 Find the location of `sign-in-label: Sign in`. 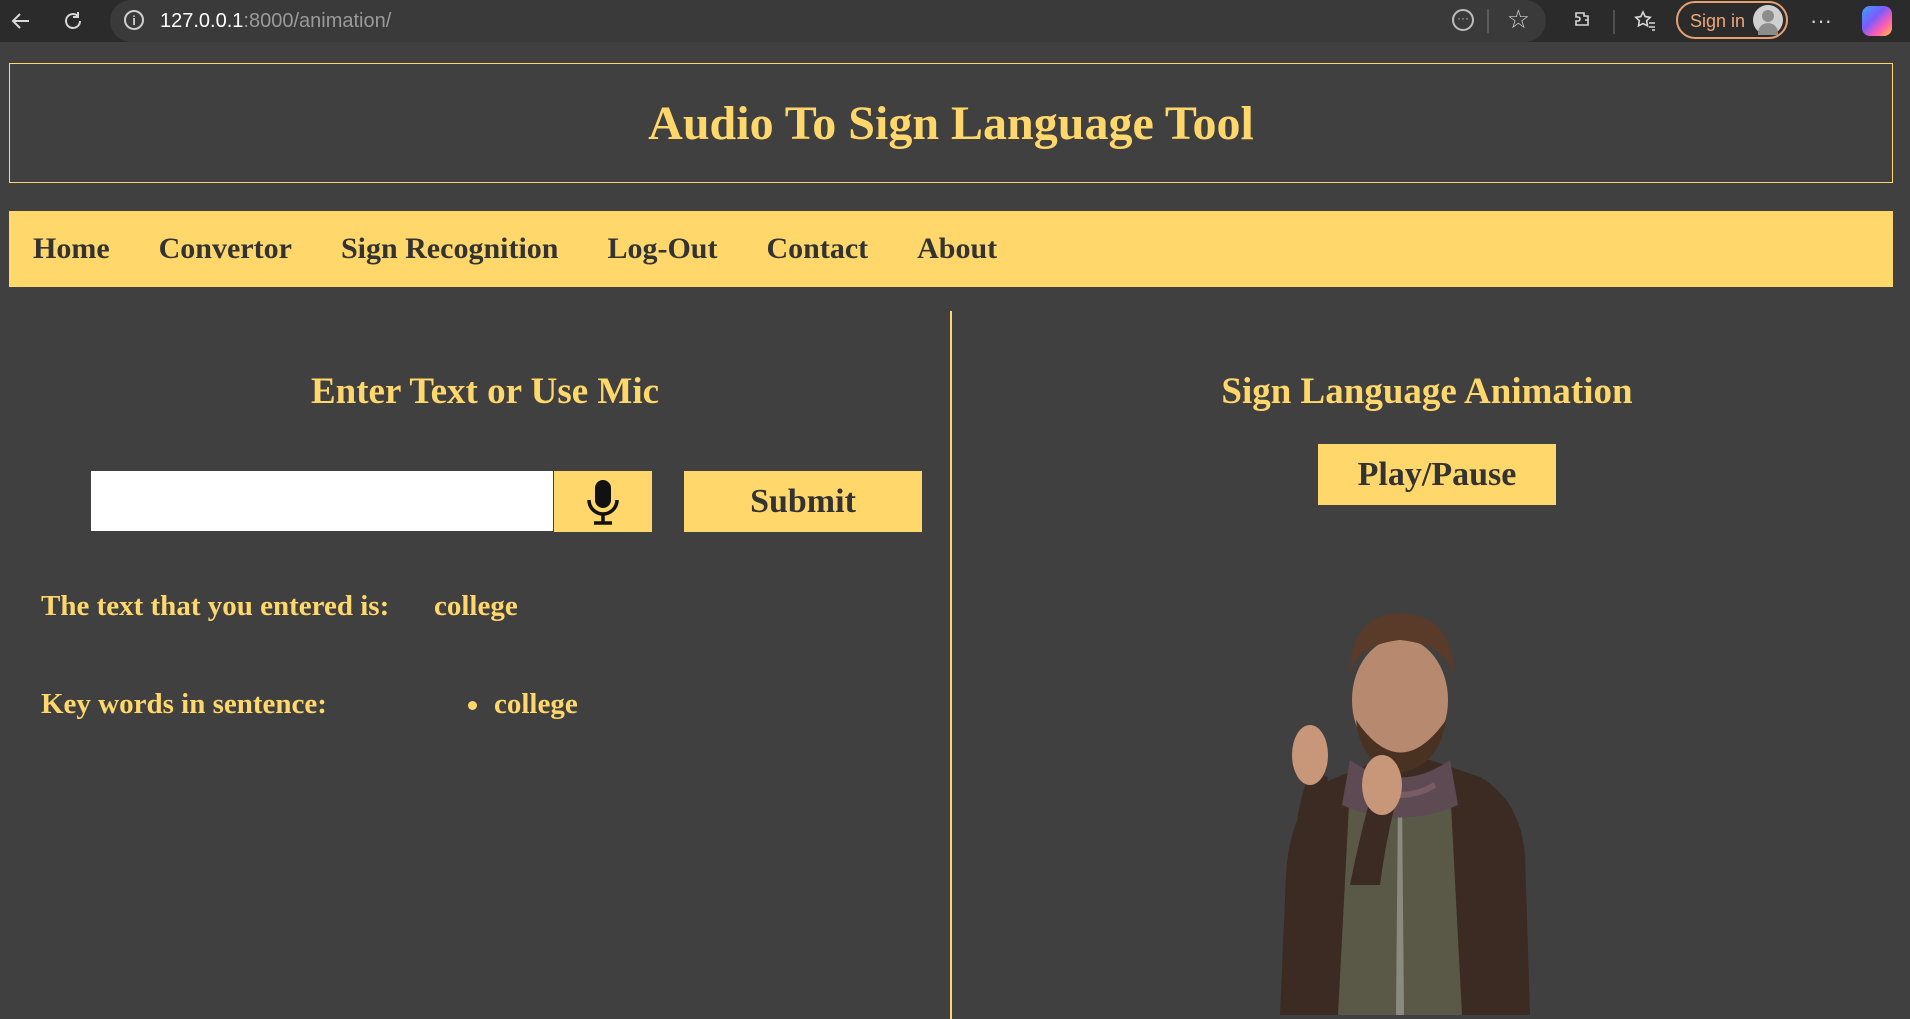

sign-in-label: Sign in is located at coordinates (1718, 21).